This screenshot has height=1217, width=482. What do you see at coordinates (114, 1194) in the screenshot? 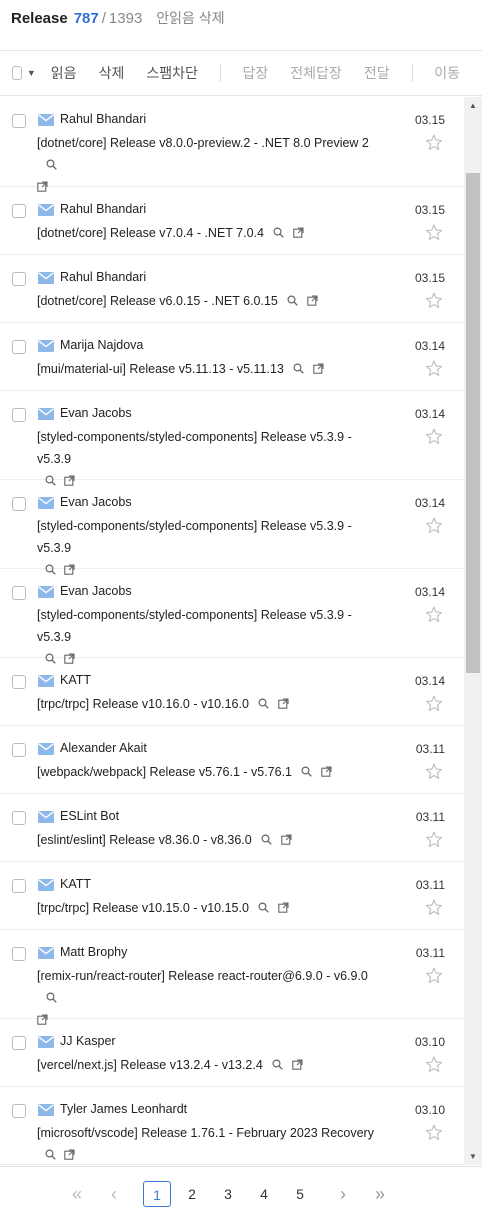
I see `prev-page-button: ‹` at bounding box center [114, 1194].